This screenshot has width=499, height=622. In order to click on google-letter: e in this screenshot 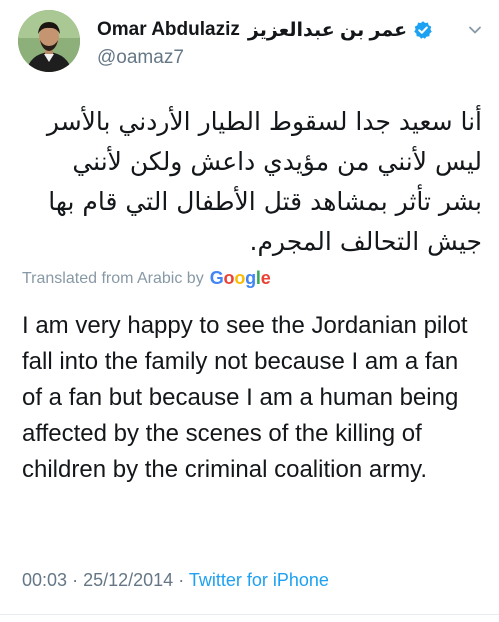, I will do `click(265, 278)`.